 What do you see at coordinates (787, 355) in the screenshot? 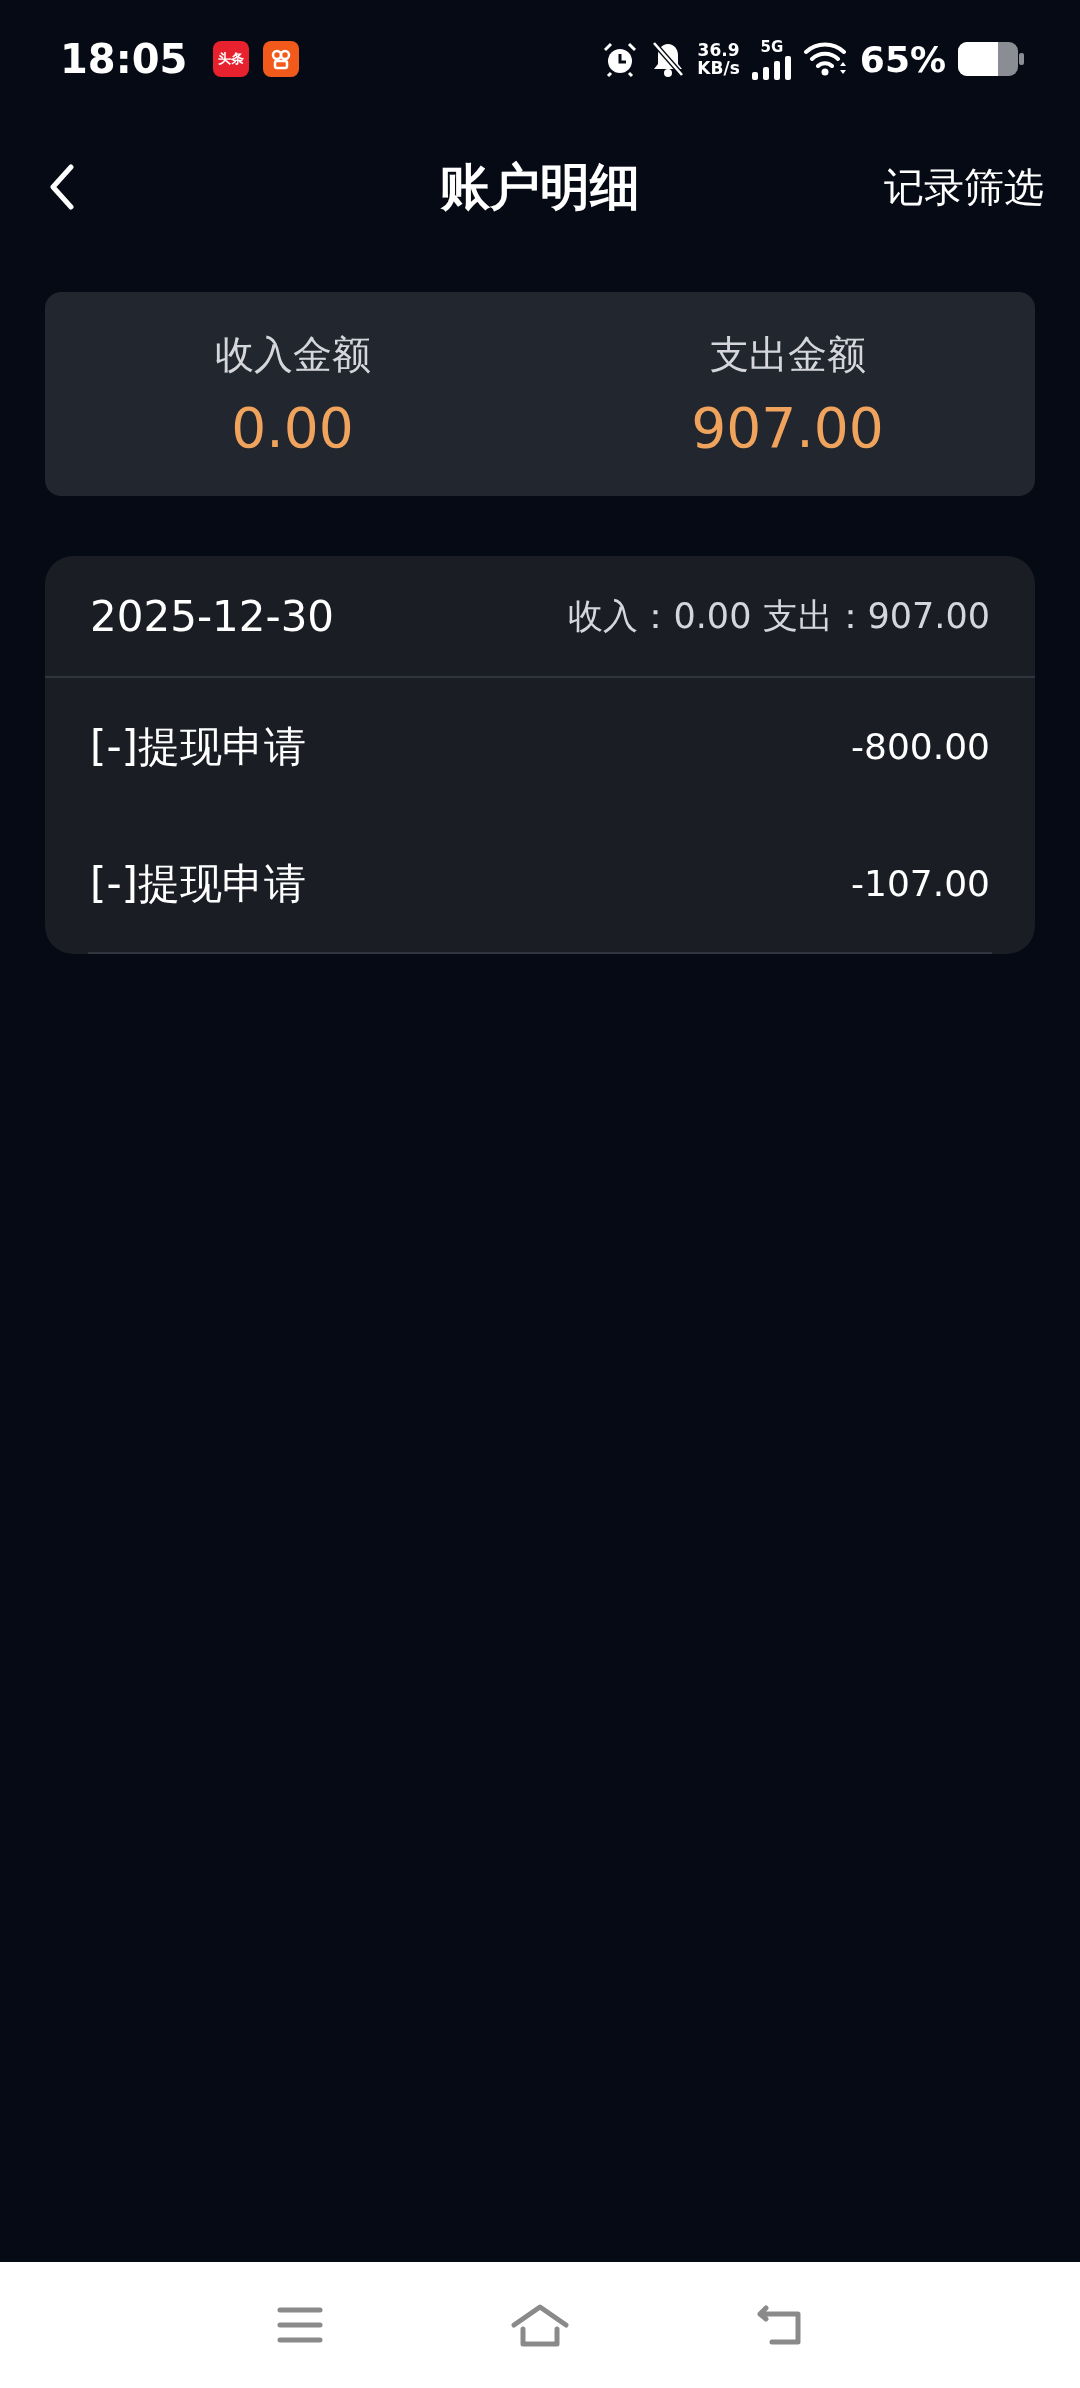
I see `summary-label: 支出金额` at bounding box center [787, 355].